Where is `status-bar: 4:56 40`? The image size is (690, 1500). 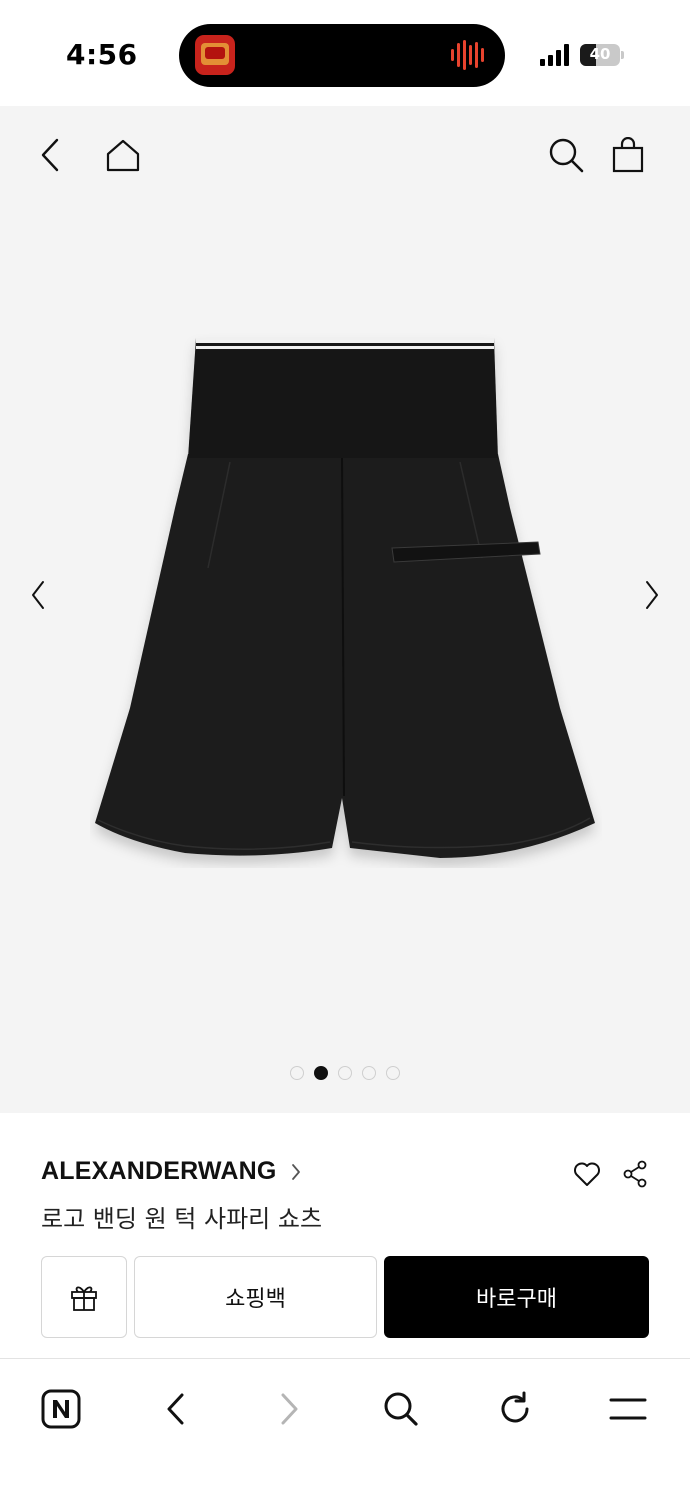 status-bar: 4:56 40 is located at coordinates (345, 53).